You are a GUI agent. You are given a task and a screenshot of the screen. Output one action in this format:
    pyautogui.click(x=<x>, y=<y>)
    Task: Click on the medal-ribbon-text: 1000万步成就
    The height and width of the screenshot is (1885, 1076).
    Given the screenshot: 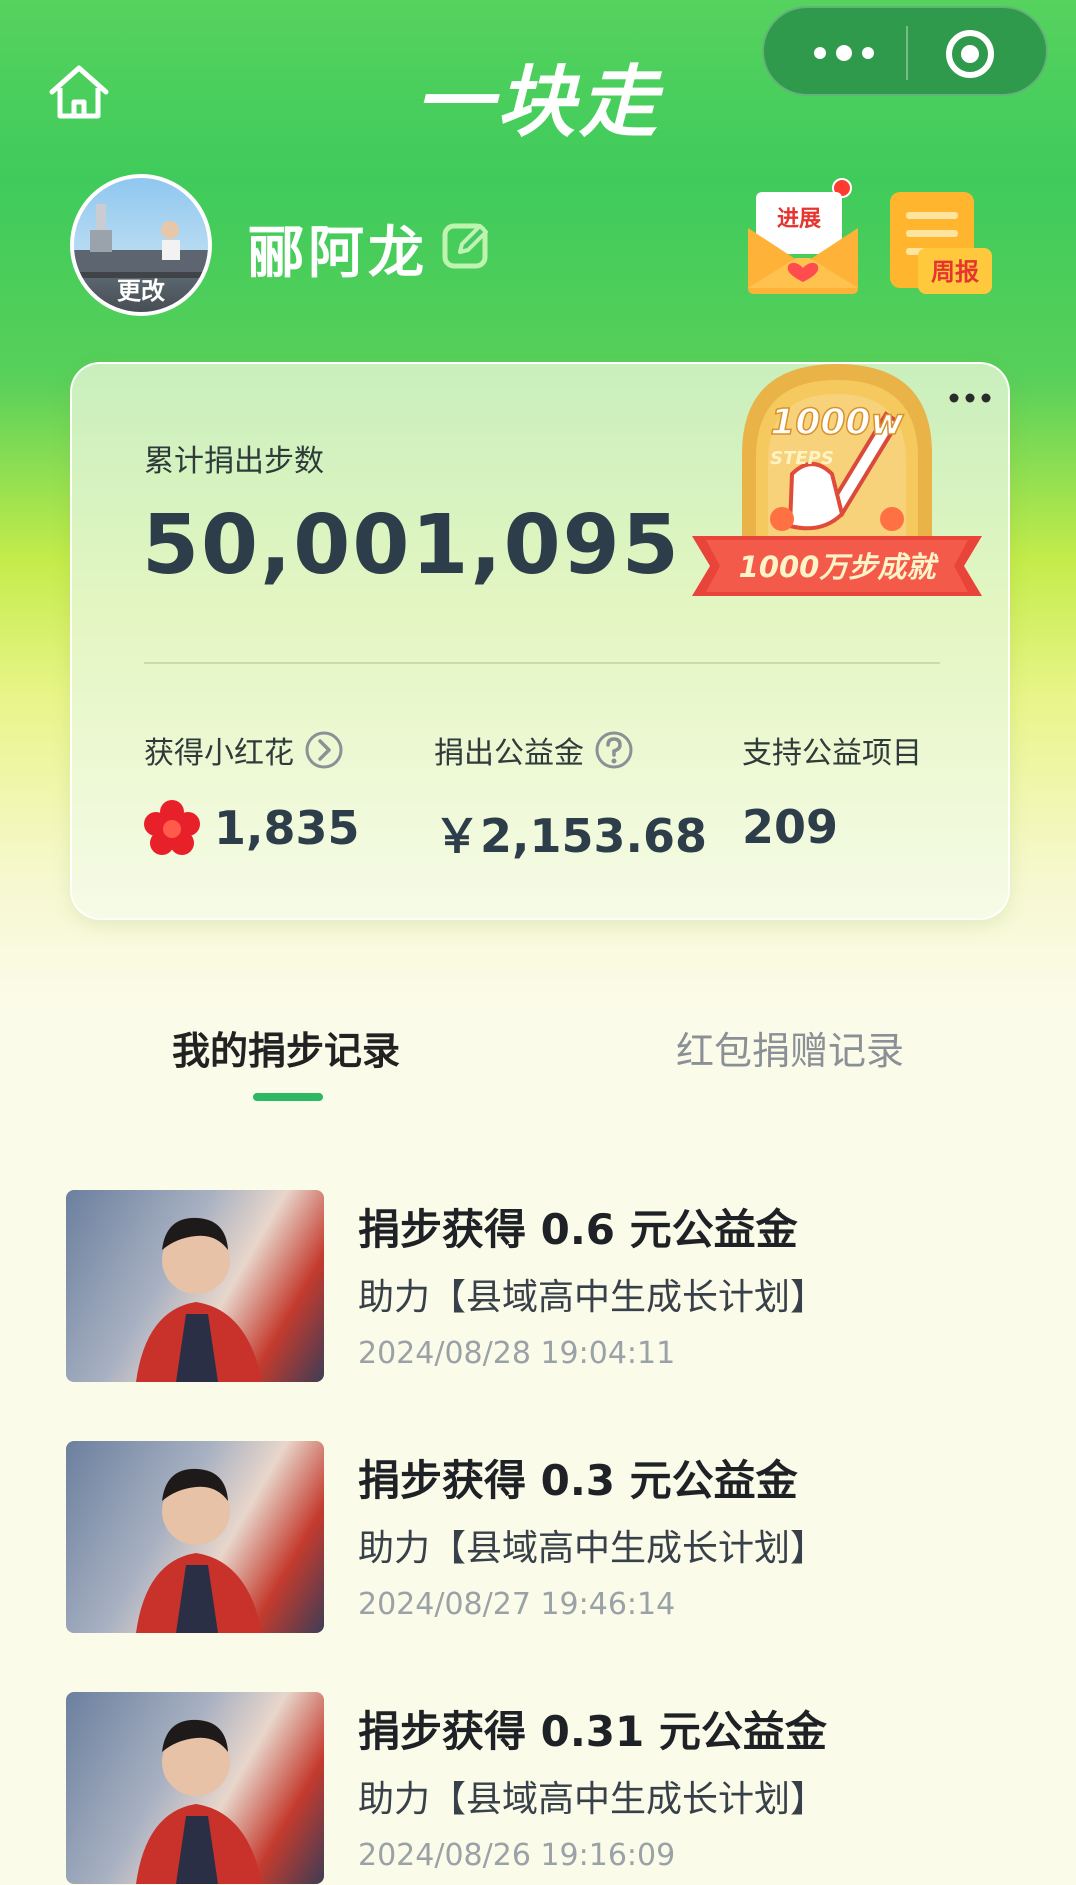 What is the action you would take?
    pyautogui.click(x=839, y=567)
    